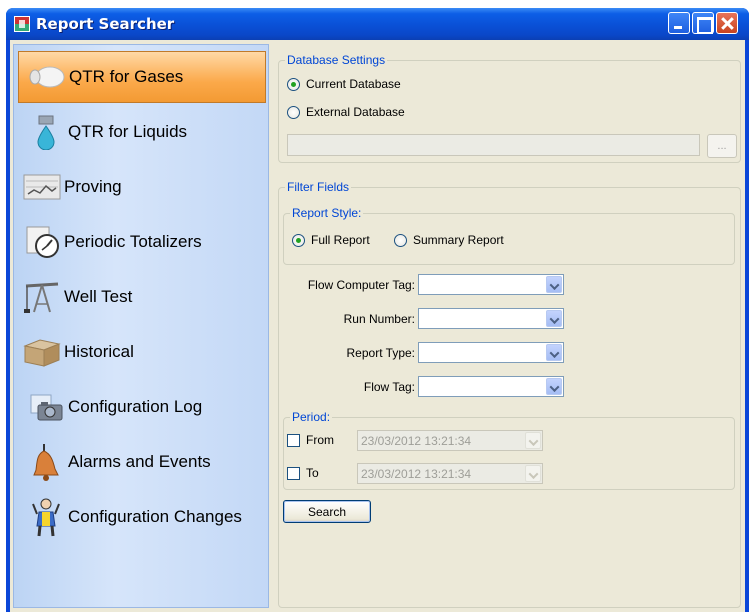  I want to click on current-database-label: Current Database, so click(353, 84).